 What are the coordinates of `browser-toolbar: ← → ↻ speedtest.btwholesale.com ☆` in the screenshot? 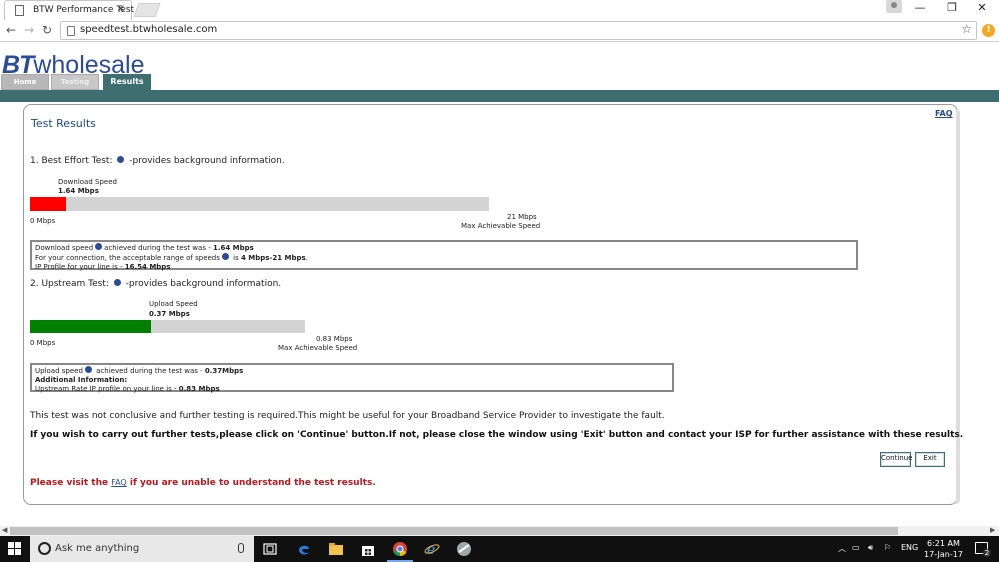 It's located at (499, 31).